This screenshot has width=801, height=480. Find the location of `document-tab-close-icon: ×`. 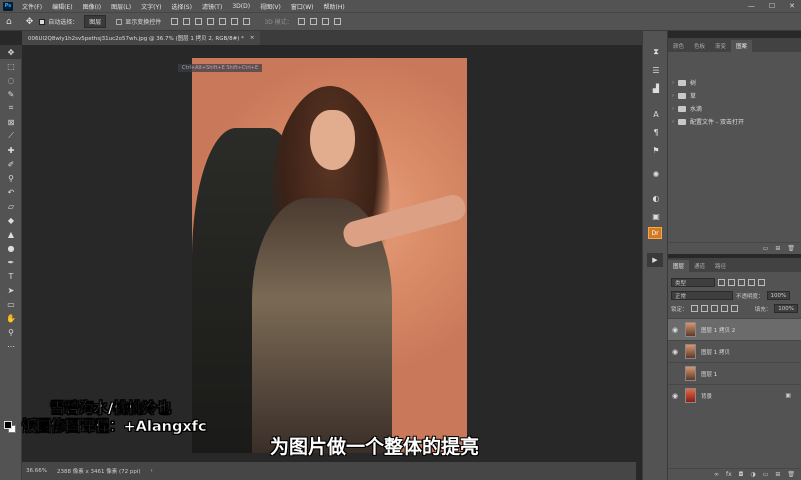

document-tab-close-icon: × is located at coordinates (252, 38).